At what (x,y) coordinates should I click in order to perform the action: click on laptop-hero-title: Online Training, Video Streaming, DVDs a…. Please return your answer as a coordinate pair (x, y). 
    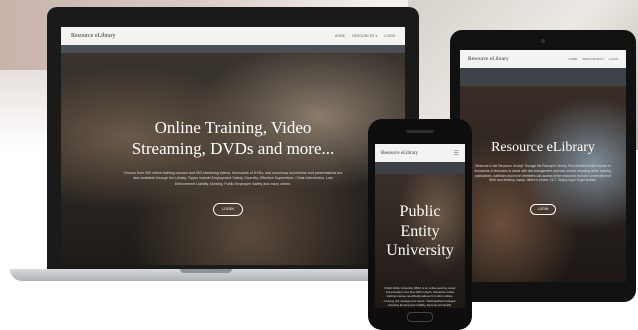
    Looking at the image, I should click on (233, 138).